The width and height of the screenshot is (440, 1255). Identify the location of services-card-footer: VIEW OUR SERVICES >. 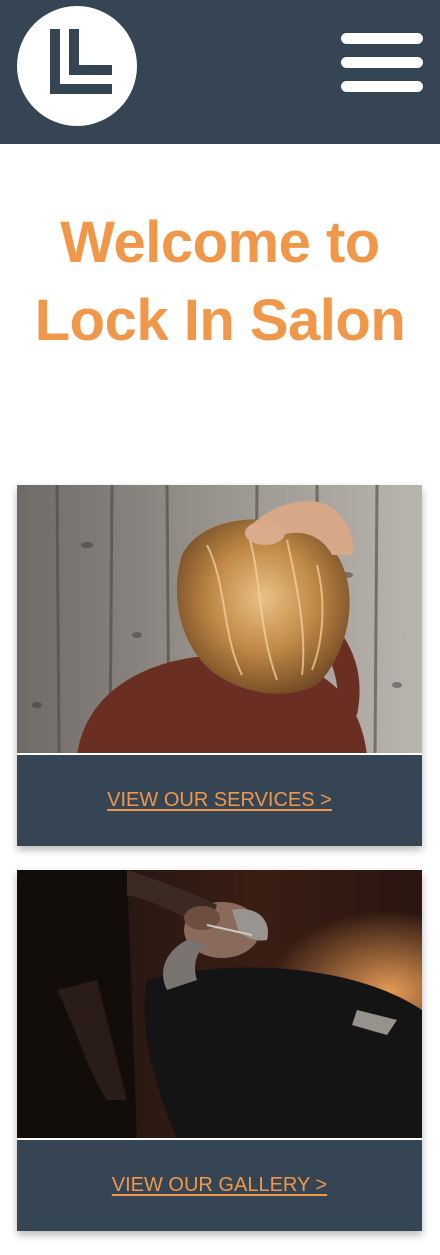
(219, 800).